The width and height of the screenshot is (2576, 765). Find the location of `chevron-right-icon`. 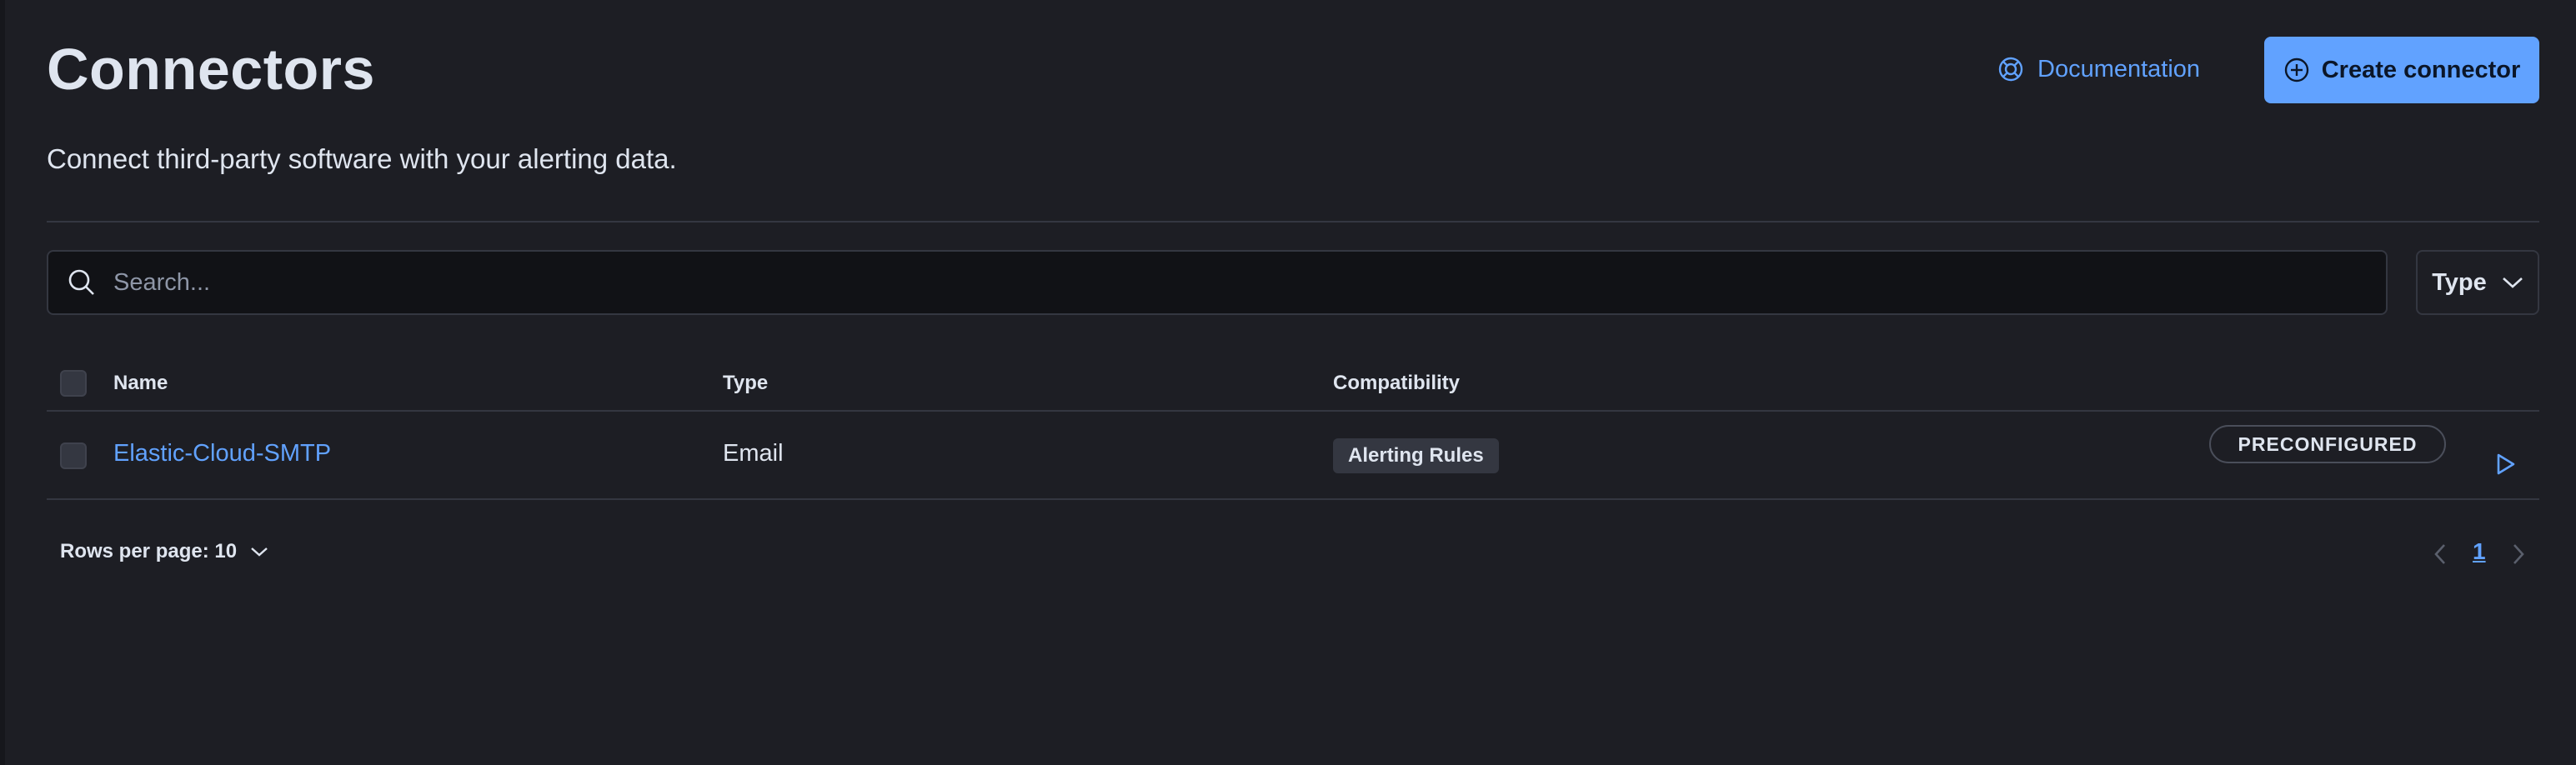

chevron-right-icon is located at coordinates (2517, 554).